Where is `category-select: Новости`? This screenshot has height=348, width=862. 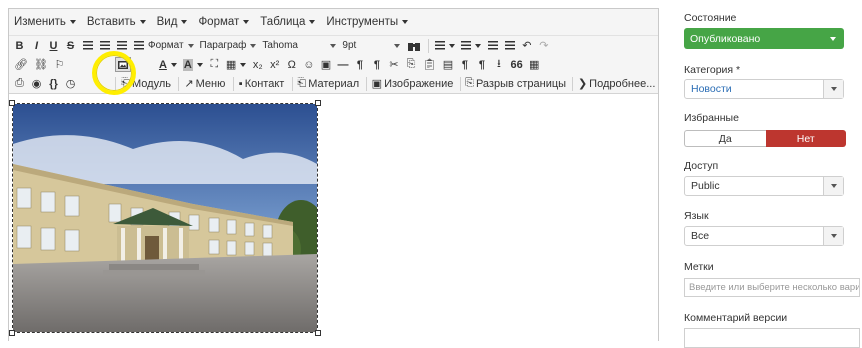
category-select: Новости is located at coordinates (764, 89).